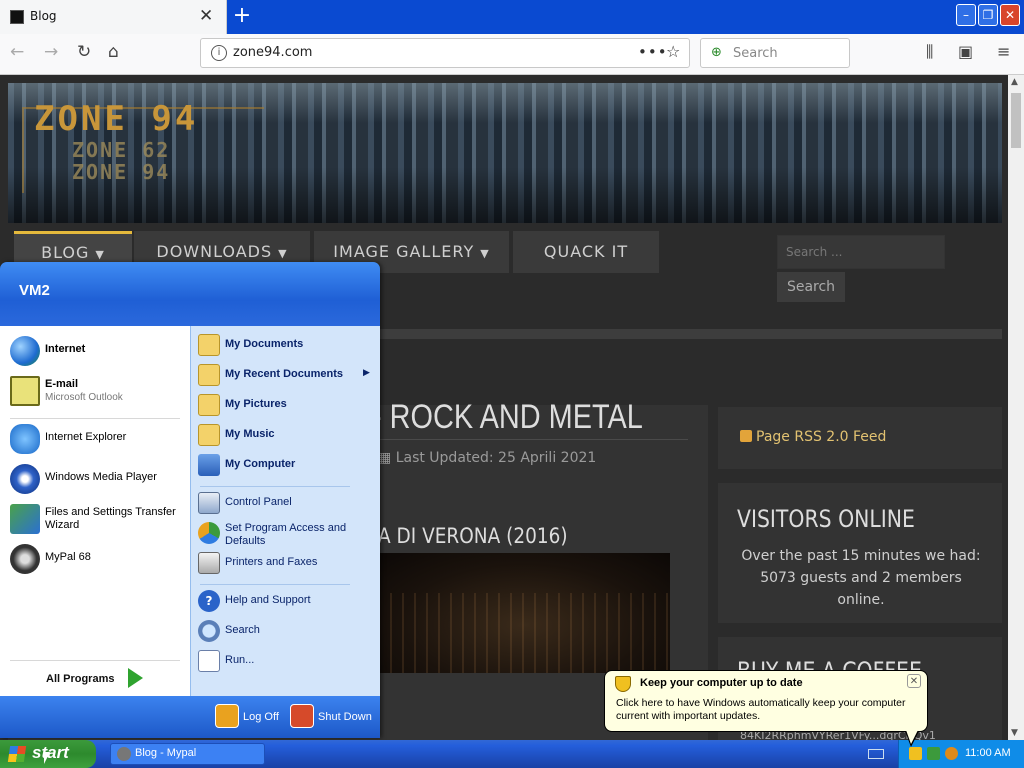 The height and width of the screenshot is (768, 1024). Describe the element at coordinates (915, 753) in the screenshot. I see `security-shield-icon` at that location.